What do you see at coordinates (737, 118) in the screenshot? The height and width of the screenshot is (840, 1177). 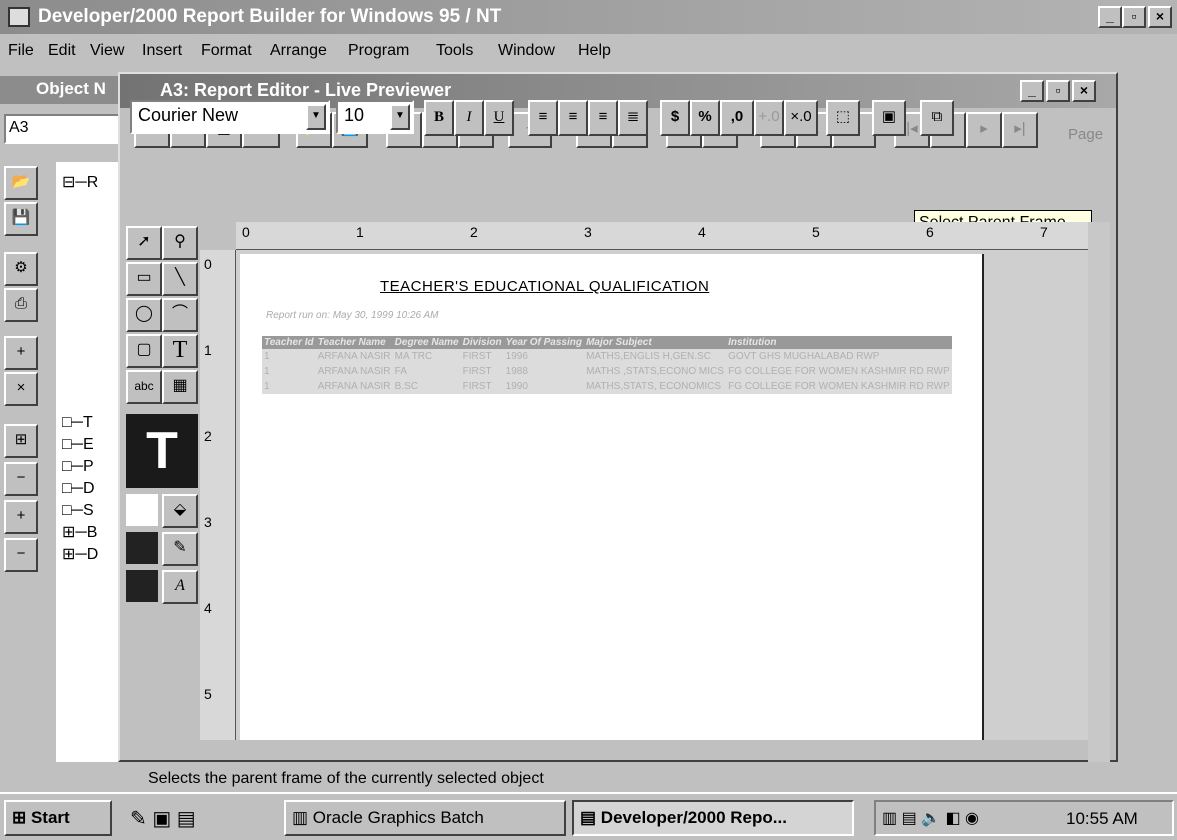 I see `comma-button: ,0` at bounding box center [737, 118].